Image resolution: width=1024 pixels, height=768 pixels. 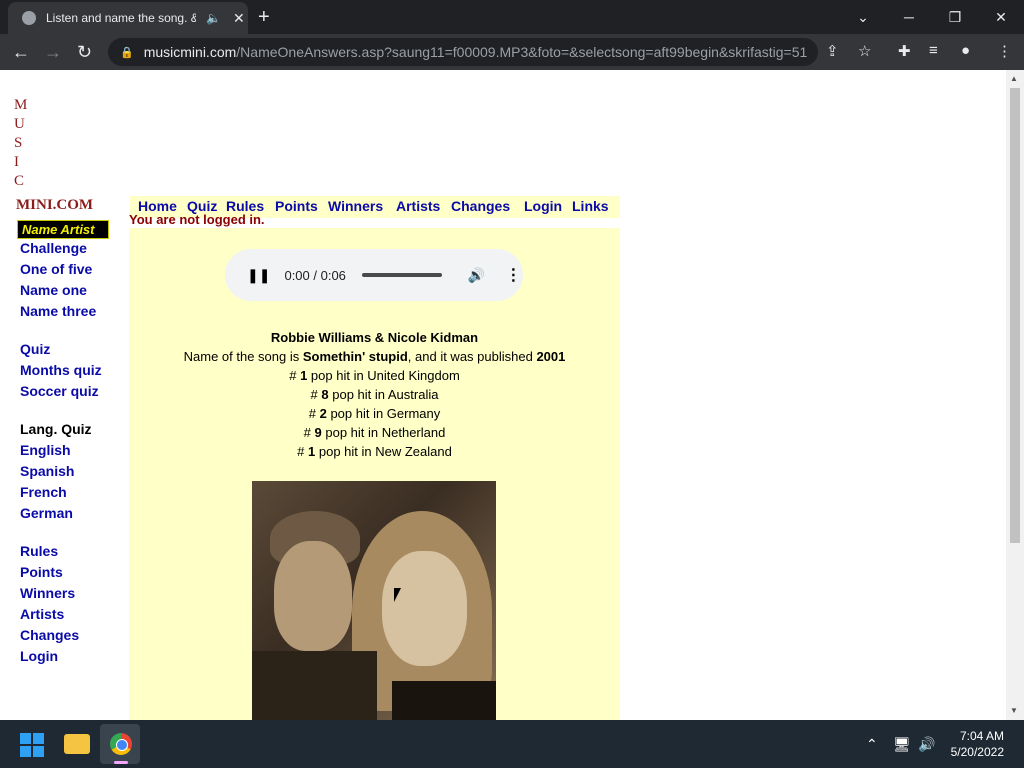 I want to click on nav-artists: Artists, so click(x=418, y=206).